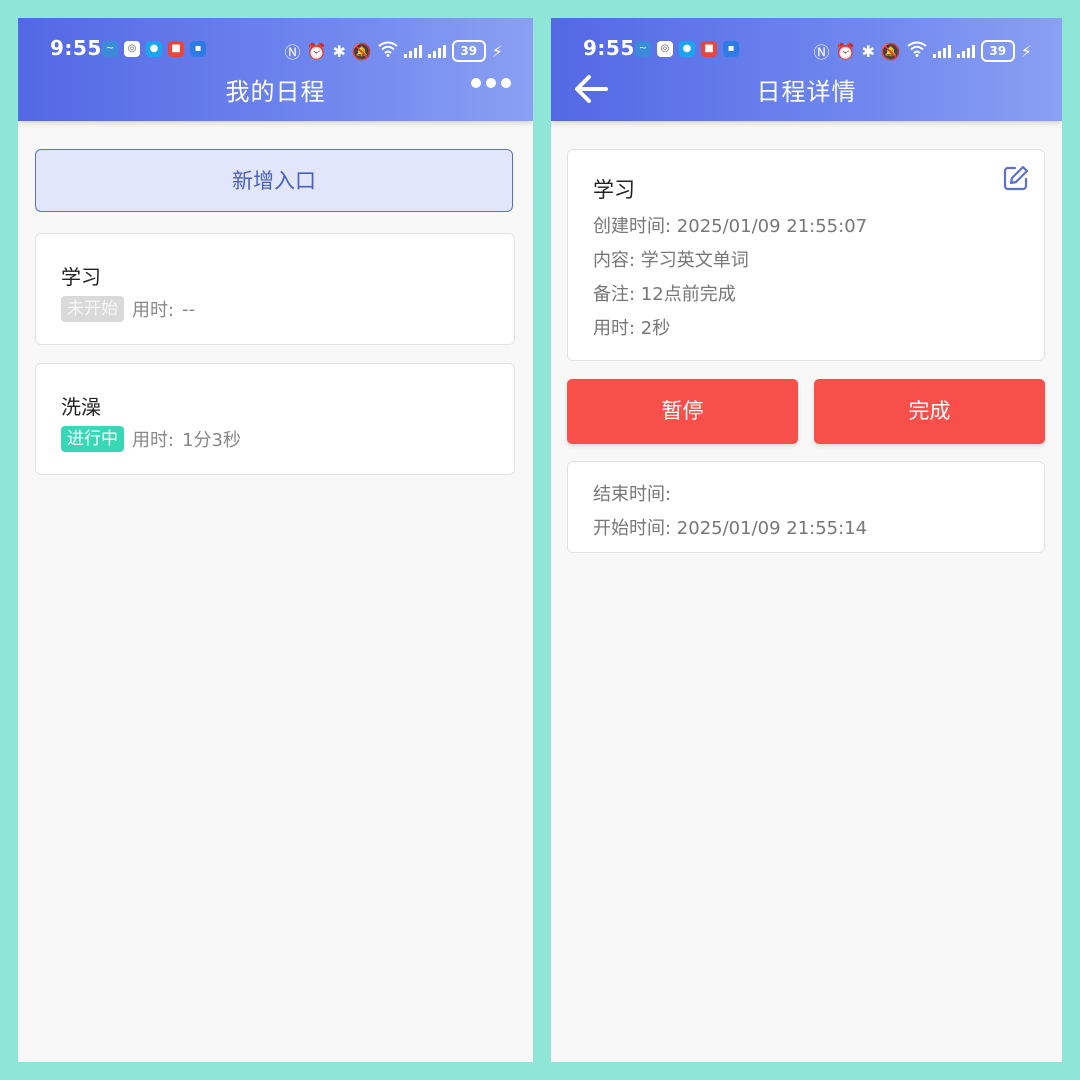 The height and width of the screenshot is (1080, 1080). I want to click on elapsed-row: 用时: 2秒, so click(632, 328).